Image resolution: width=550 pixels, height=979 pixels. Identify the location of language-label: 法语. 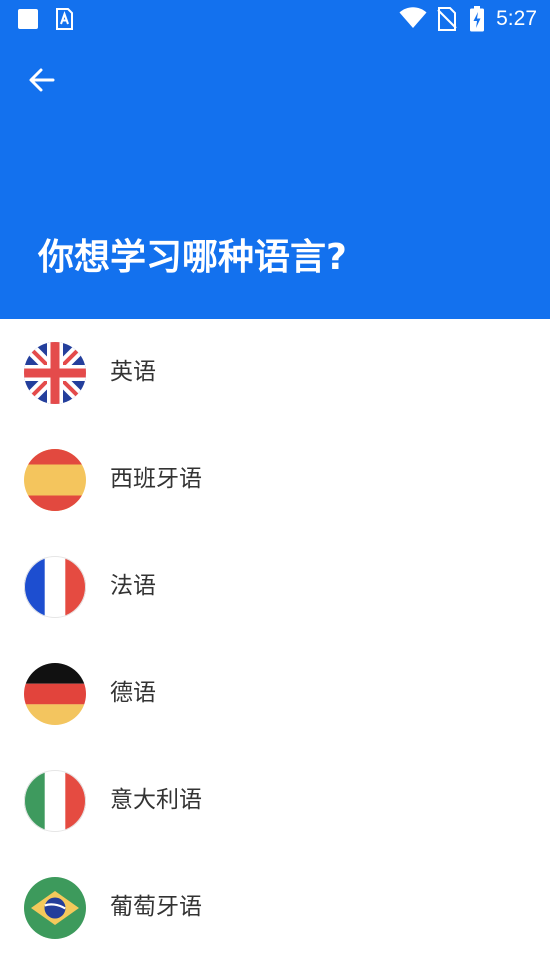
(133, 586).